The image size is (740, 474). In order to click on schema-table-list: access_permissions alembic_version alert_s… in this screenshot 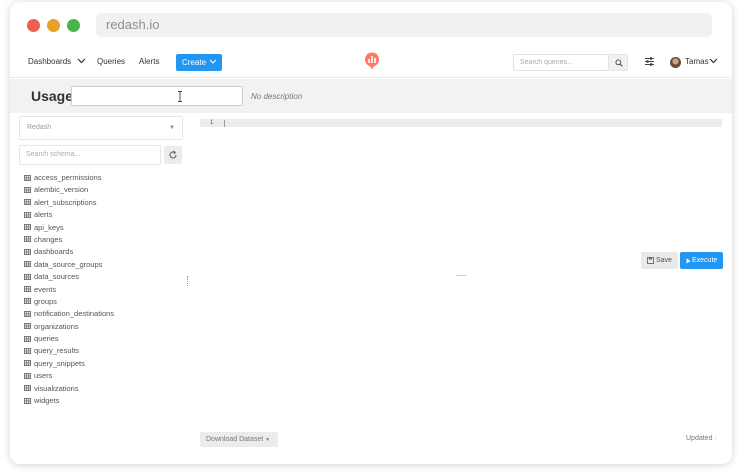, I will do `click(69, 289)`.